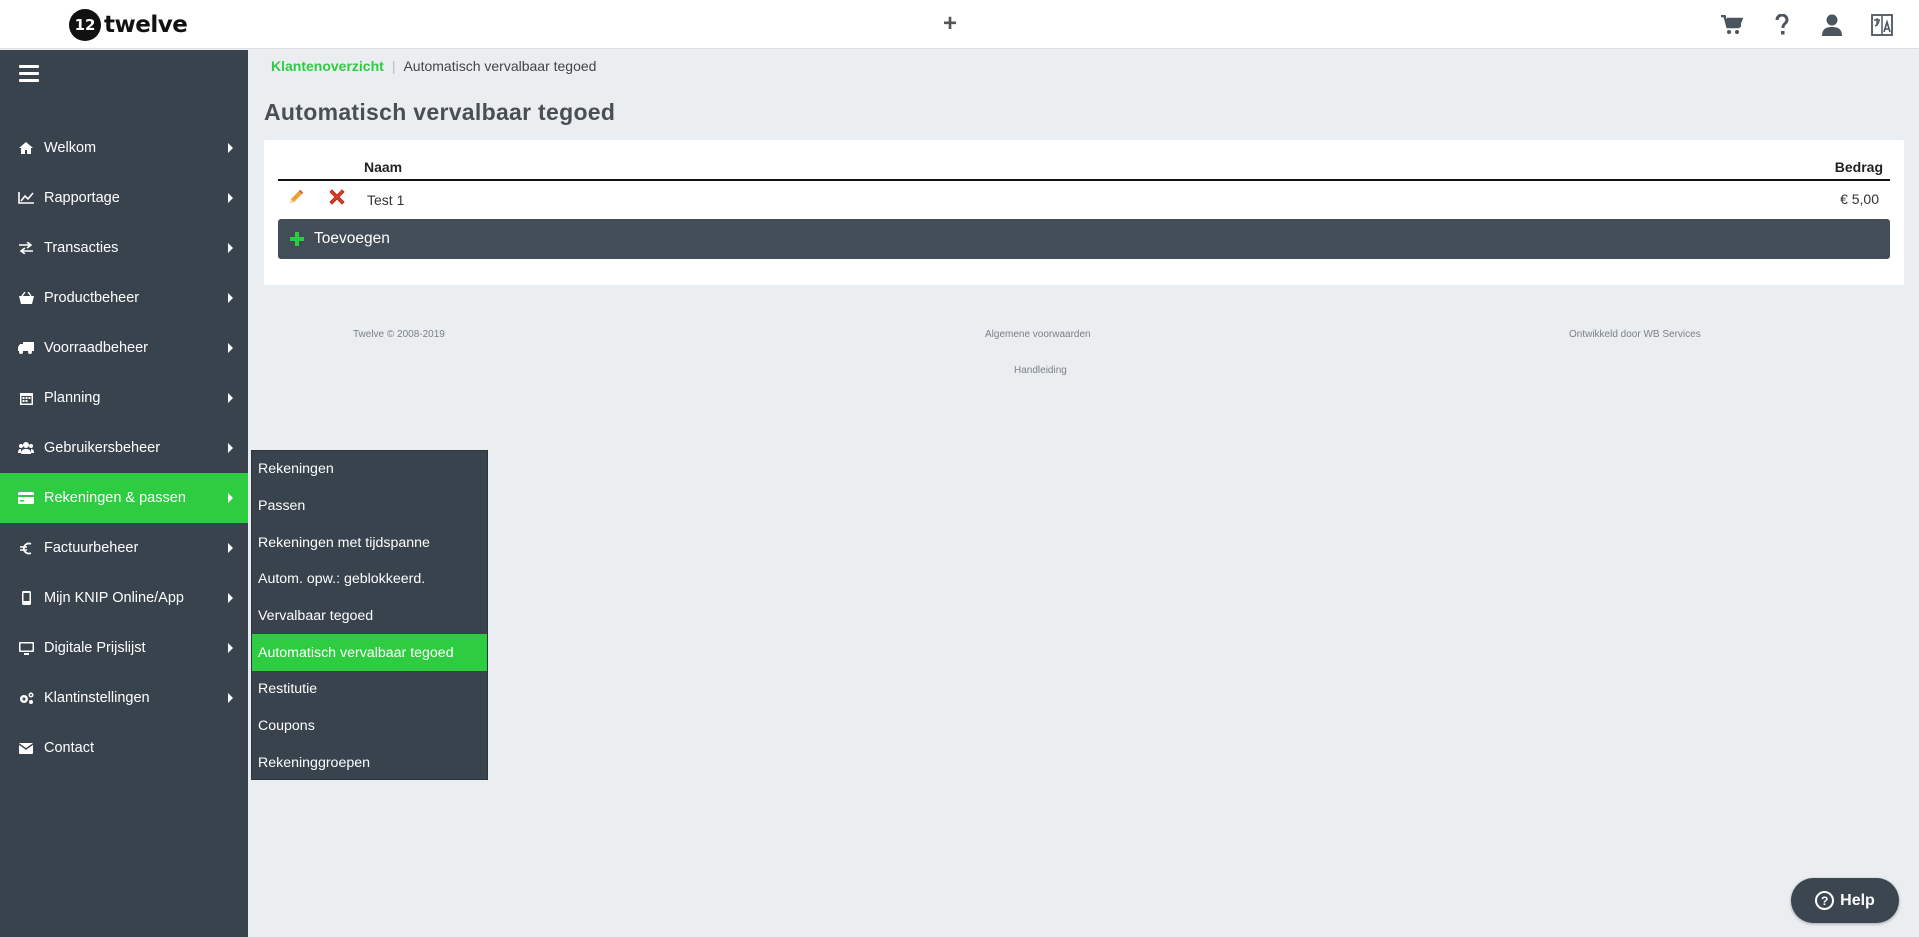 This screenshot has height=937, width=1919. Describe the element at coordinates (26, 448) in the screenshot. I see `users-icon` at that location.